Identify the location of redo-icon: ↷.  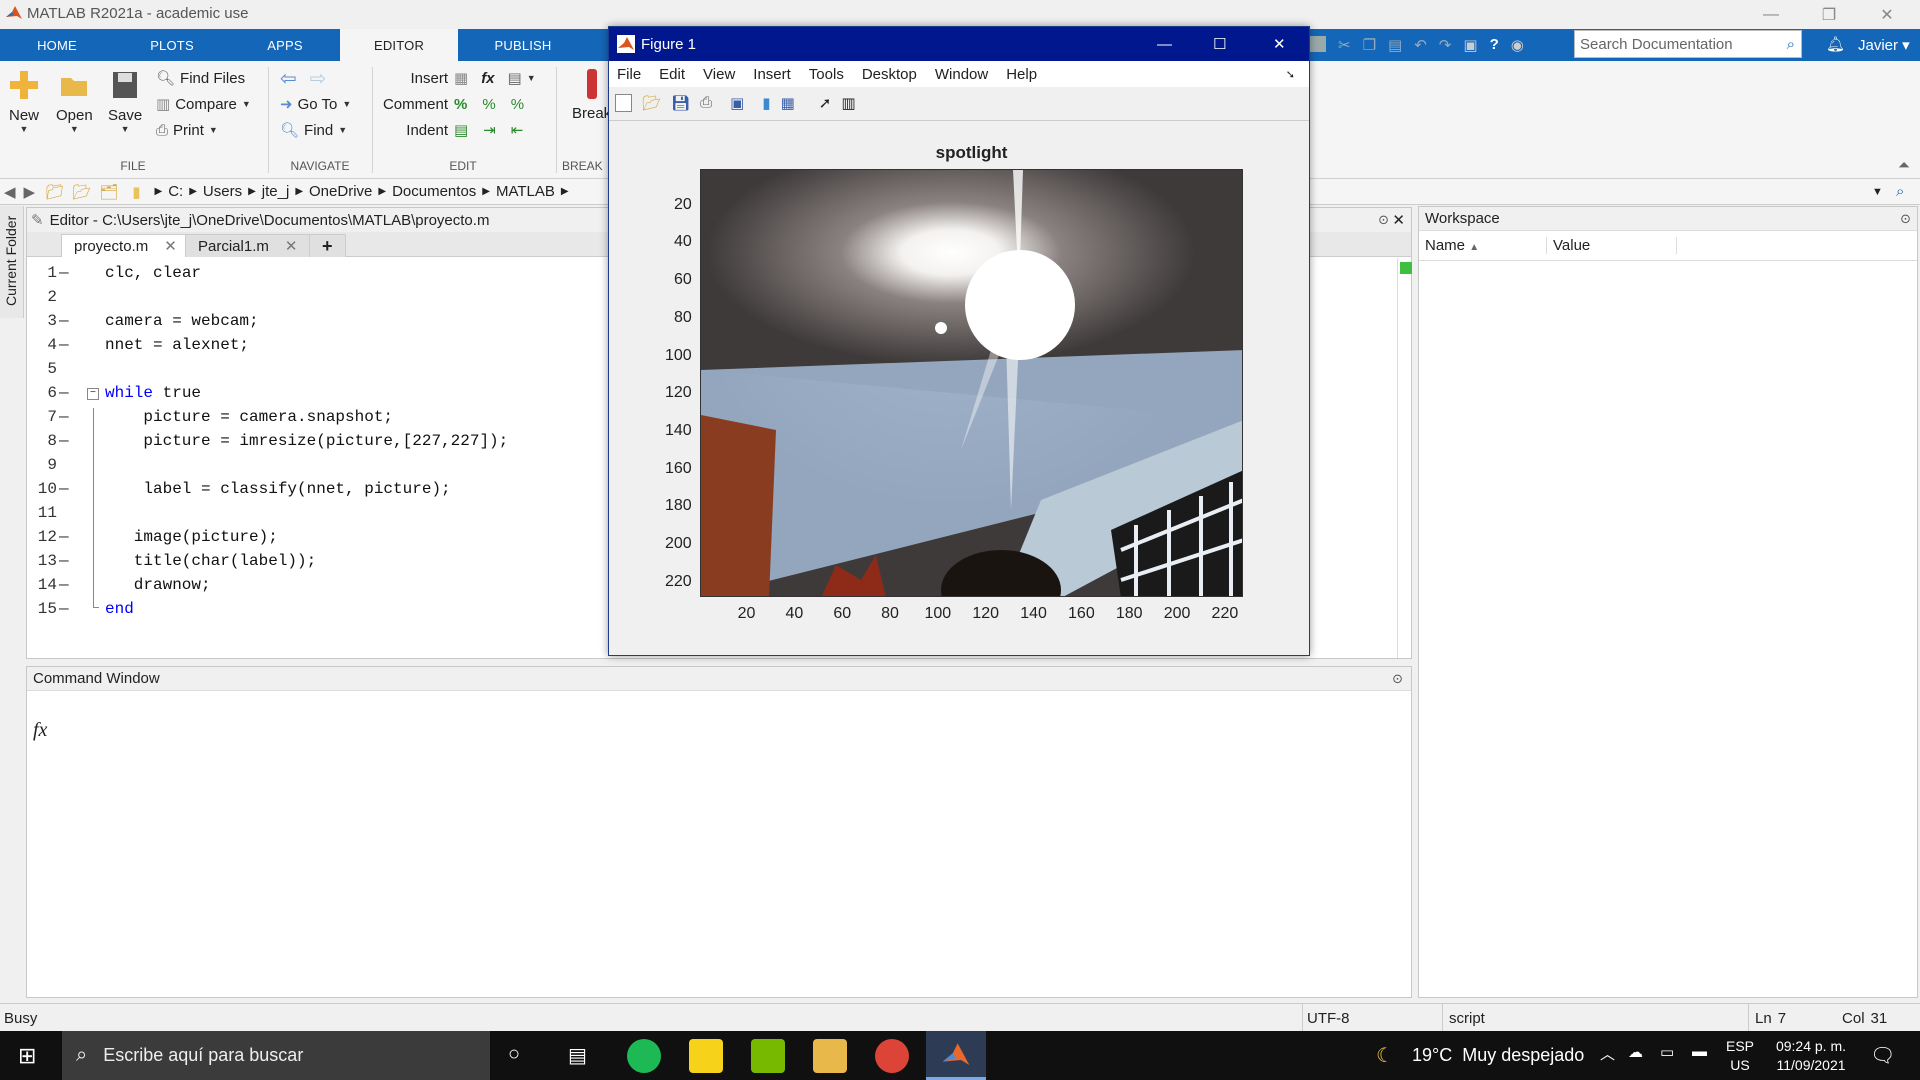
(1445, 45).